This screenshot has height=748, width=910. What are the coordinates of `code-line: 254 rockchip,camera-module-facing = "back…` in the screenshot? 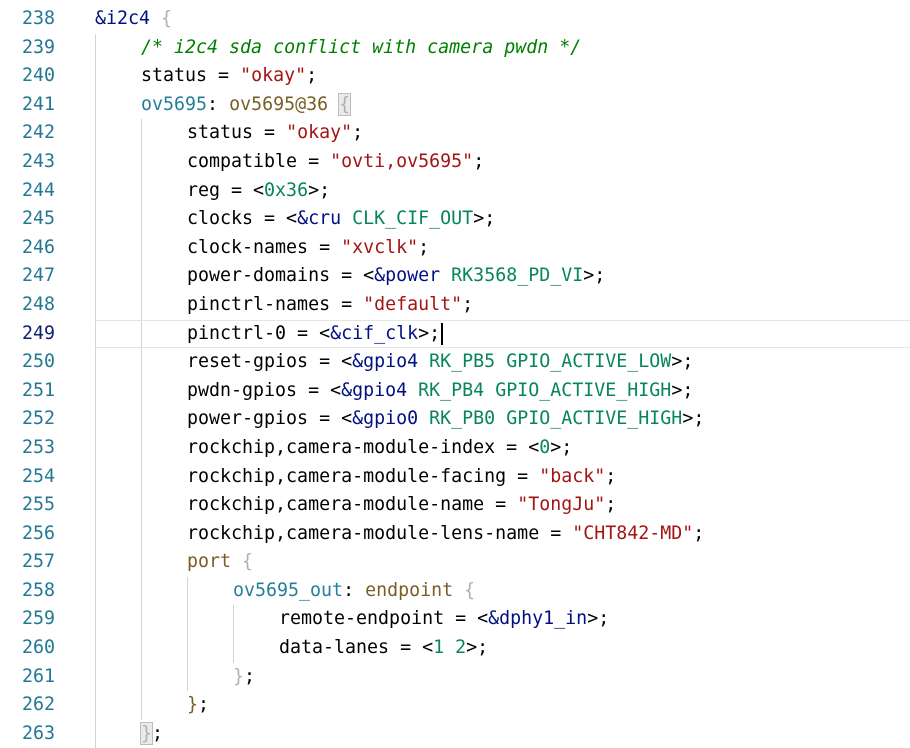 It's located at (455, 477).